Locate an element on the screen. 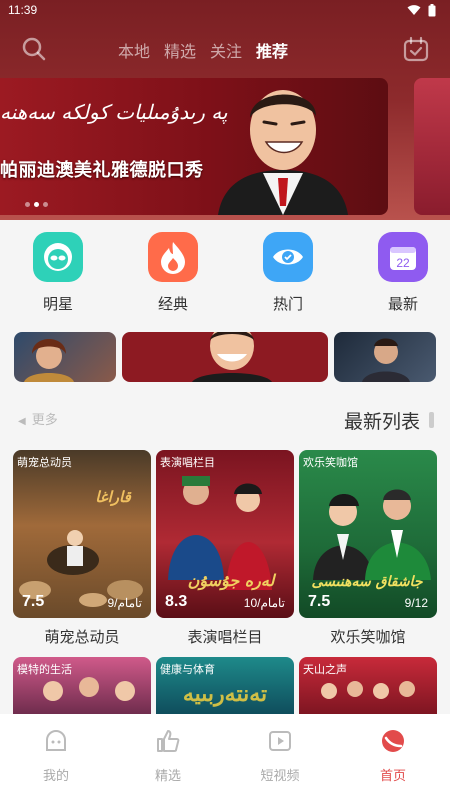 Image resolution: width=450 pixels, height=800 pixels. section-title: 最新列表 is located at coordinates (381, 422).